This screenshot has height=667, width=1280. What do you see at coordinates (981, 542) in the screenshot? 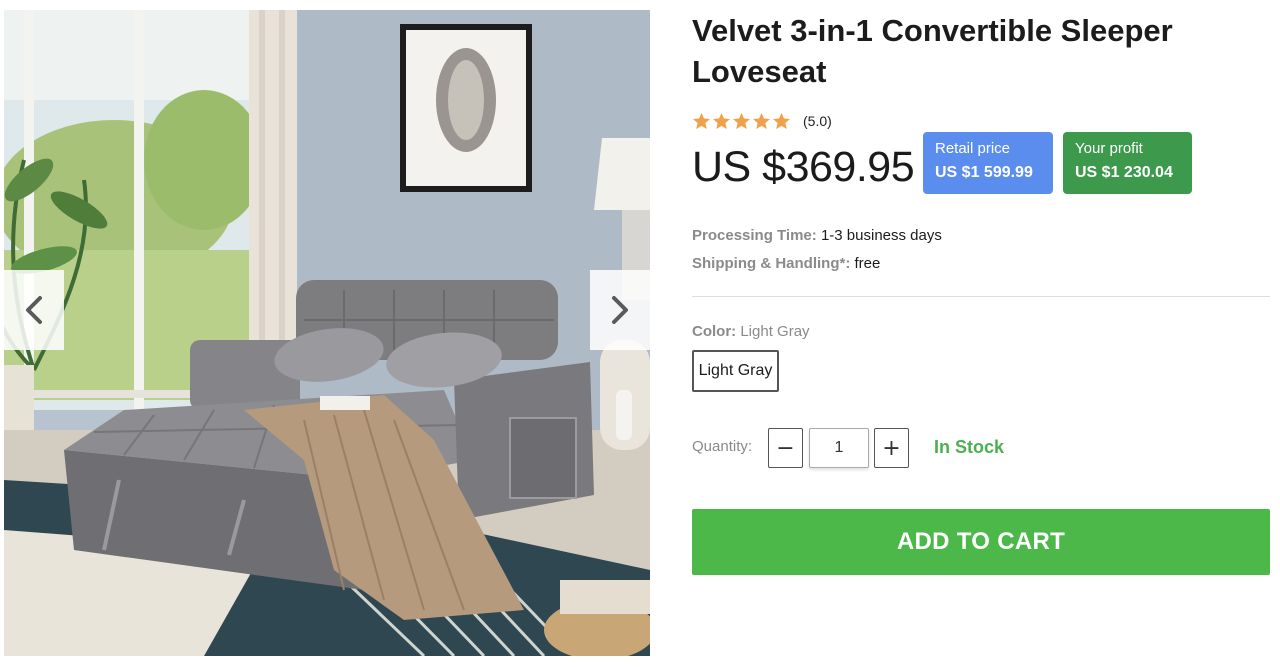
I see `add-to-cart-button: ADD TO CART` at bounding box center [981, 542].